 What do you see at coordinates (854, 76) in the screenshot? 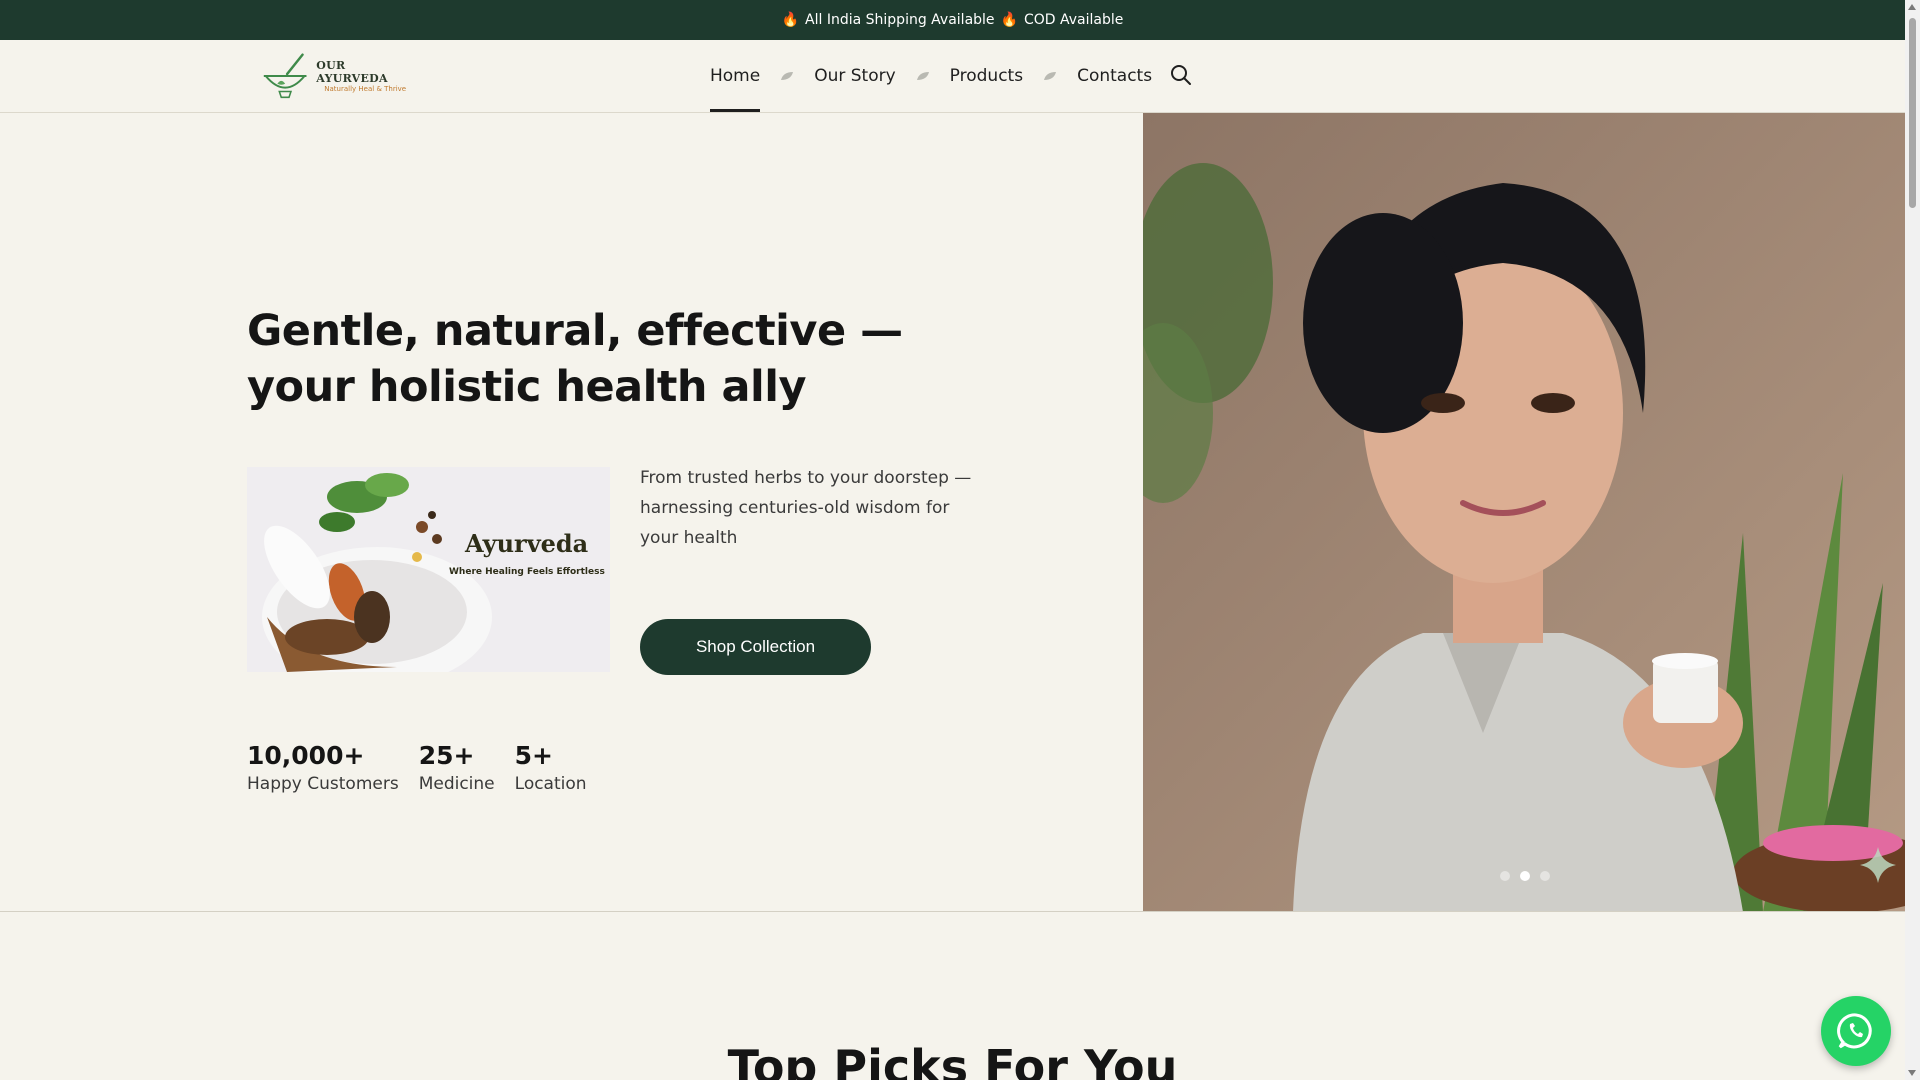
I see `nav-item-our-story: Our Story` at bounding box center [854, 76].